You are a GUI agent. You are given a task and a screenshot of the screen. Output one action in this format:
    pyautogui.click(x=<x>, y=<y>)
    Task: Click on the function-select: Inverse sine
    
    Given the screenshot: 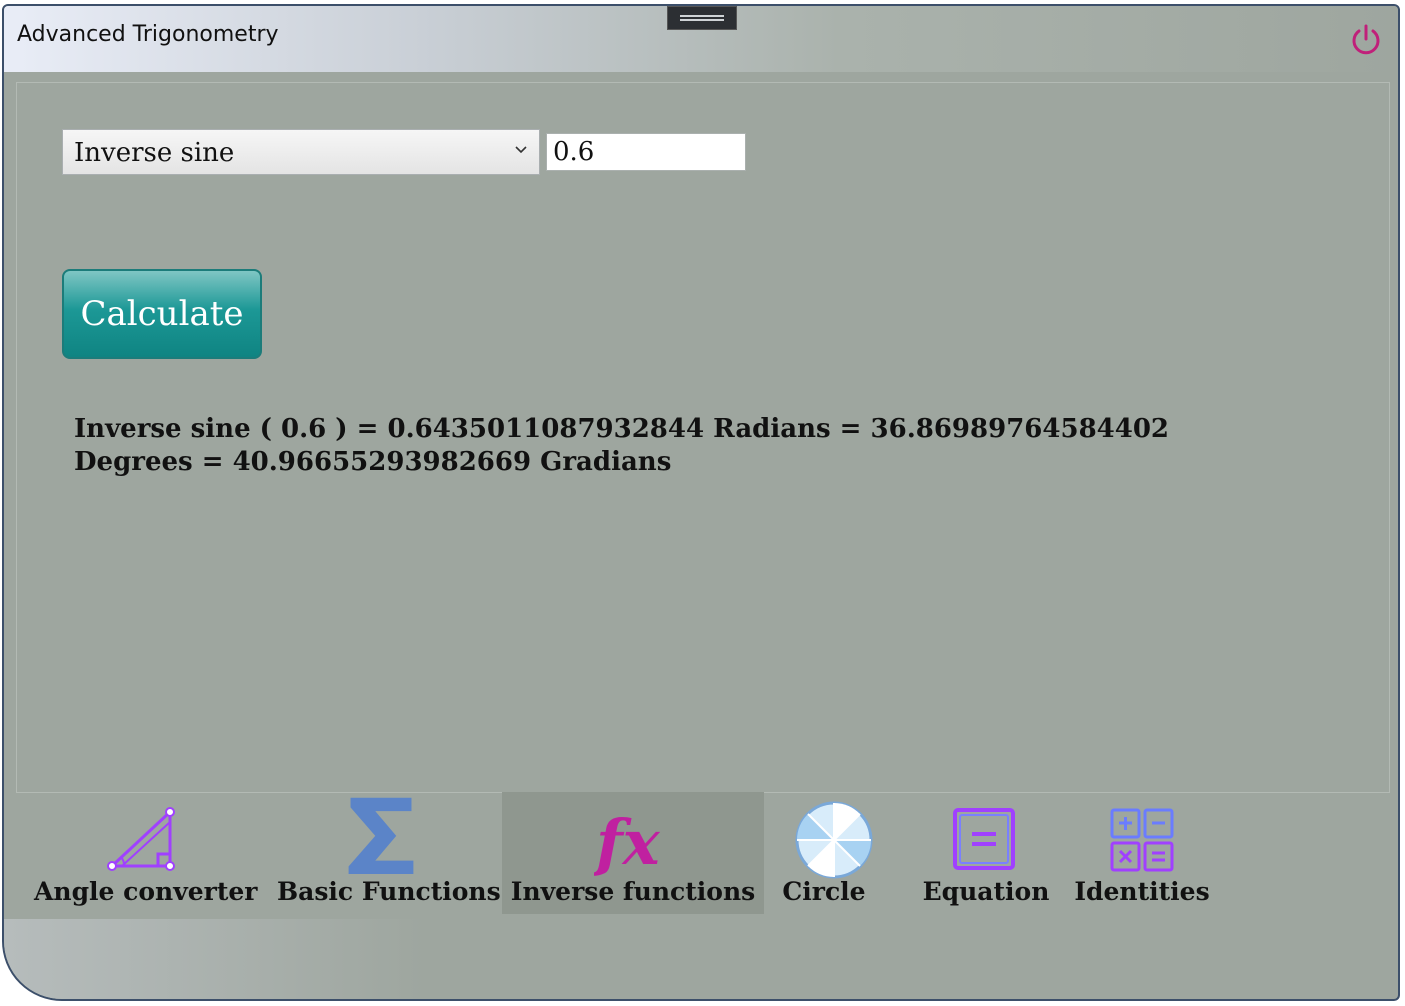 What is the action you would take?
    pyautogui.click(x=301, y=152)
    